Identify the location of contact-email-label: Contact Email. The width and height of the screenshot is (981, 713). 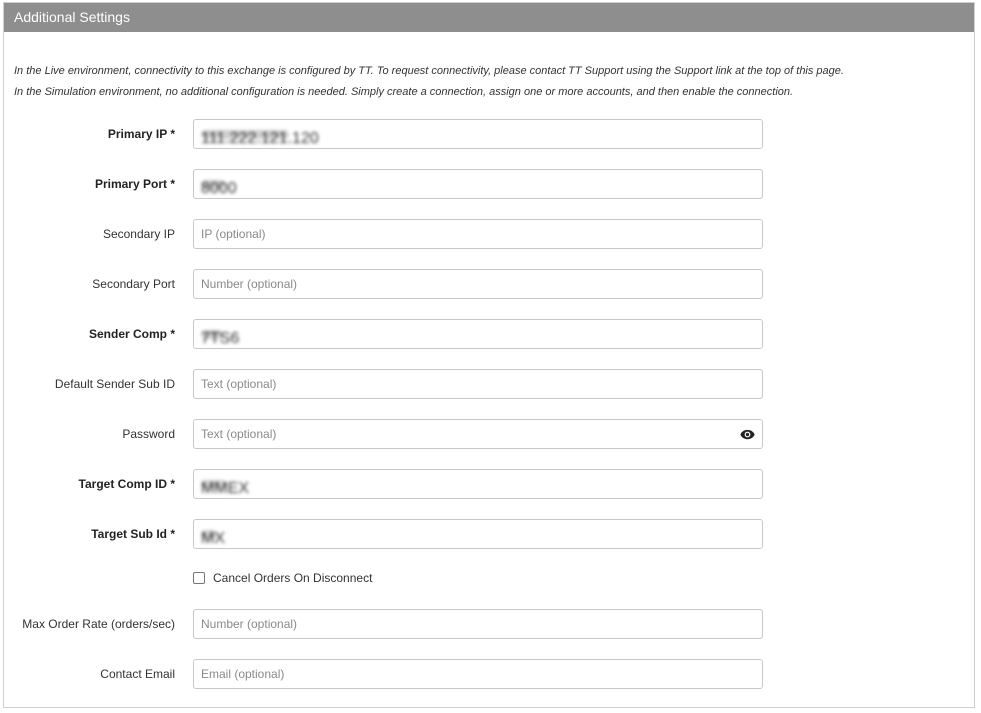
(137, 674).